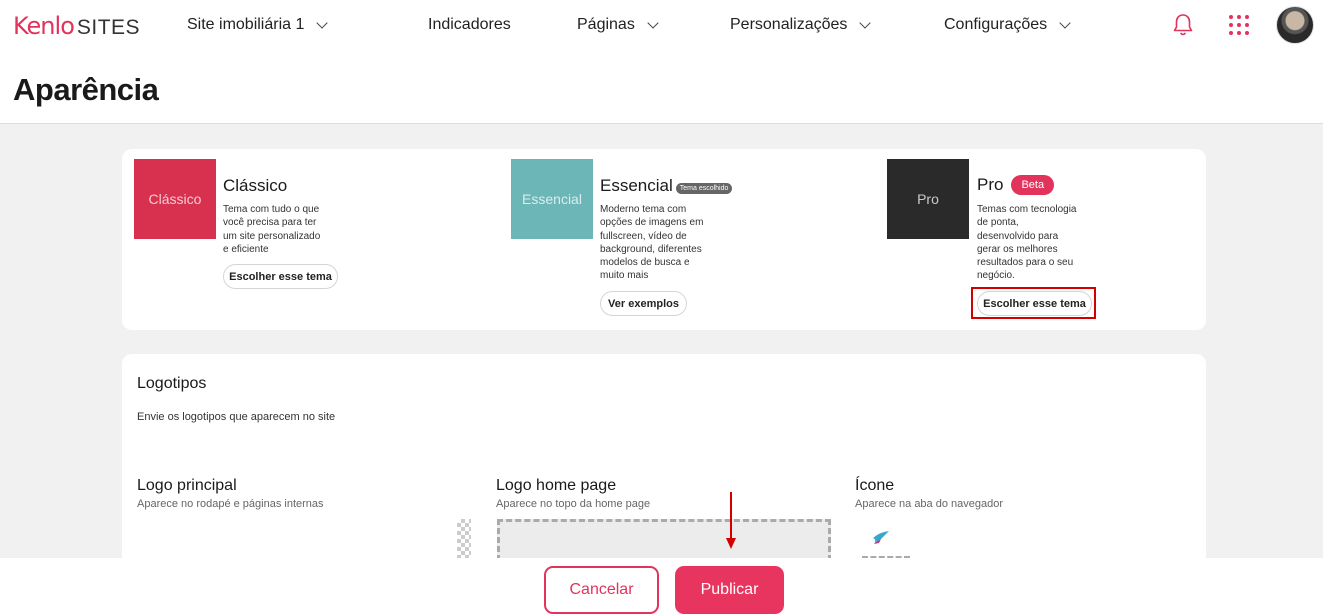 The height and width of the screenshot is (616, 1323). Describe the element at coordinates (187, 485) in the screenshot. I see `main-logo-title: Logo principal` at that location.